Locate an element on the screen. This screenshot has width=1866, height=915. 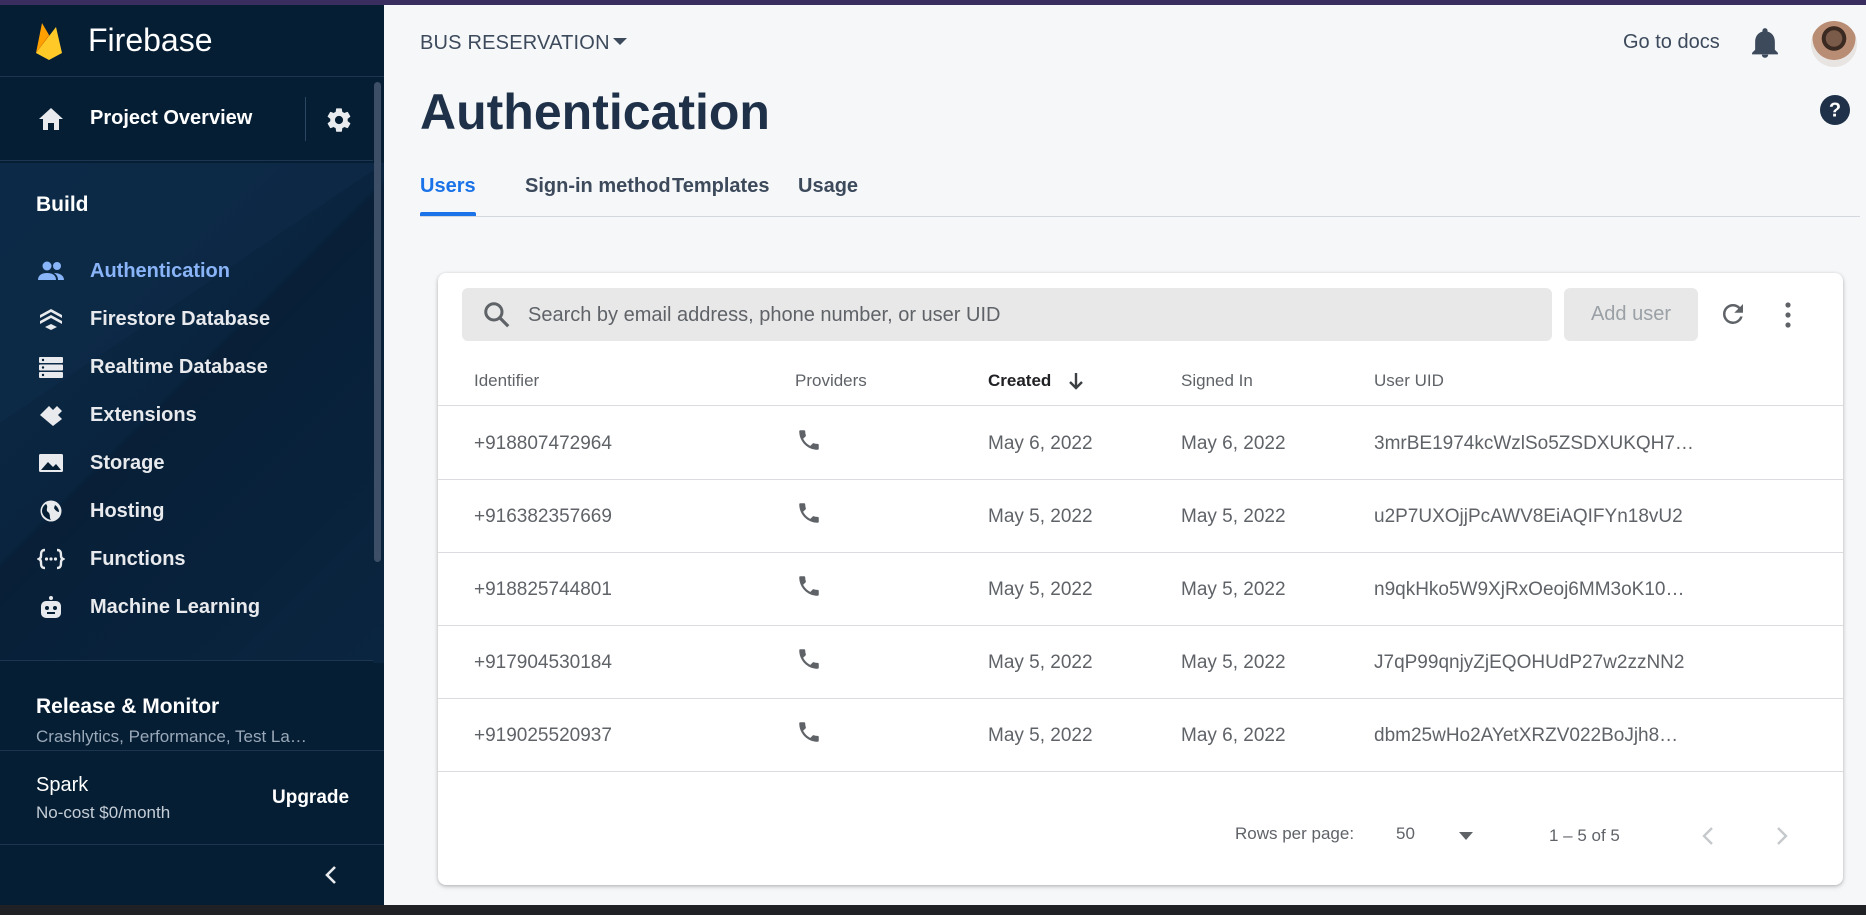
tab-users: Users is located at coordinates (448, 186).